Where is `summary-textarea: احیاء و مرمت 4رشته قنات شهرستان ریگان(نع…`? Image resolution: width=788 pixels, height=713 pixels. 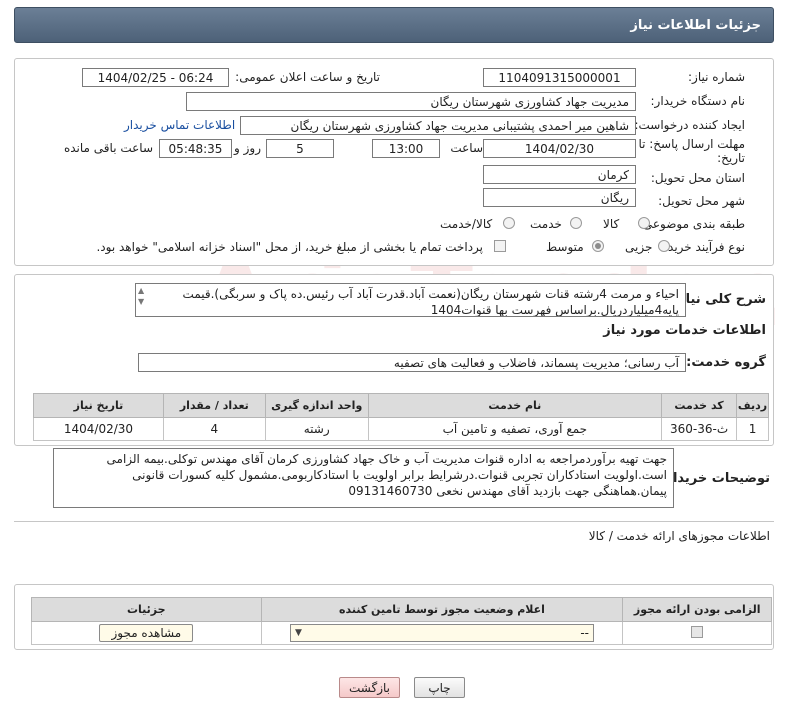
summary-textarea: احیاء و مرمت 4رشته قنات شهرستان ریگان(نع… is located at coordinates (410, 300).